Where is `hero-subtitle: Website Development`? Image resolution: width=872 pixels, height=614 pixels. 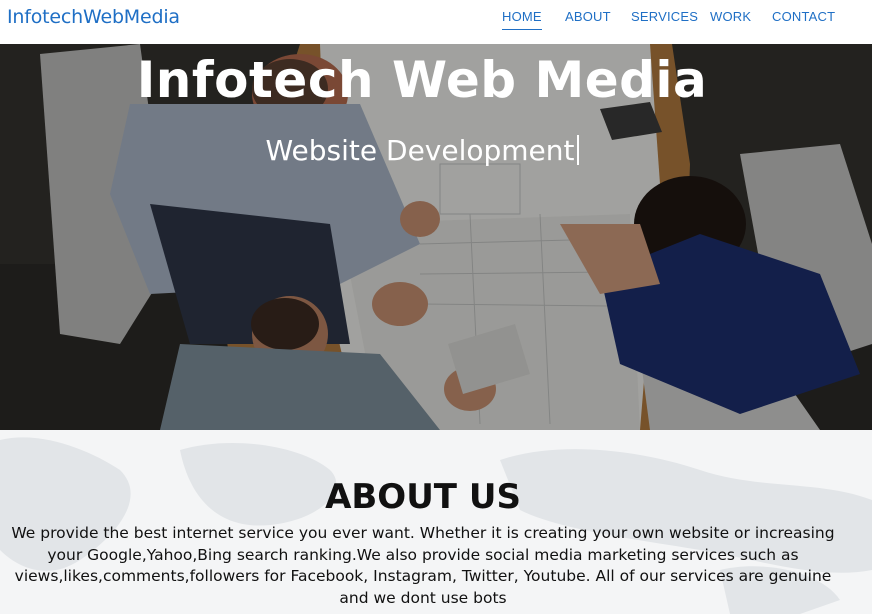
hero-subtitle: Website Development is located at coordinates (422, 150).